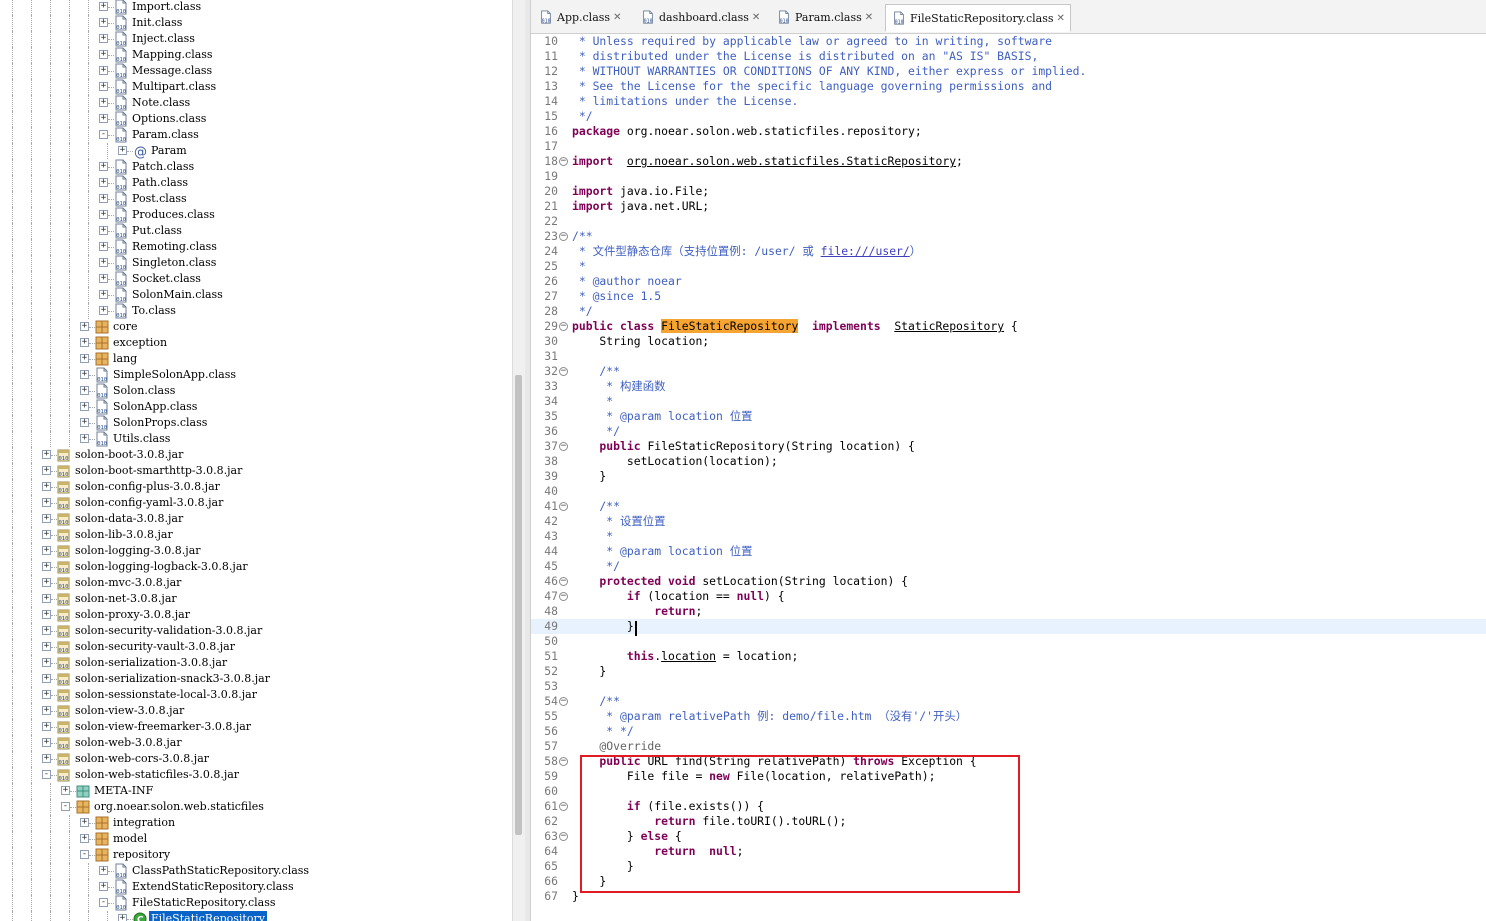 The width and height of the screenshot is (1486, 921). I want to click on tree-node-label: solon-sessionstate-local-3.0.8.jar, so click(166, 695).